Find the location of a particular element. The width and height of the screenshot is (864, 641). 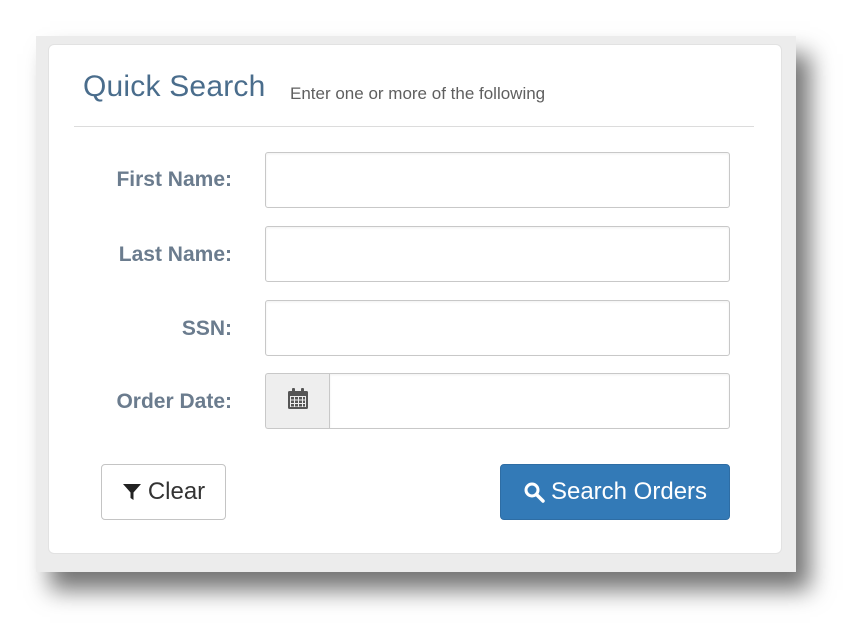

clear-button: Clear is located at coordinates (163, 492).